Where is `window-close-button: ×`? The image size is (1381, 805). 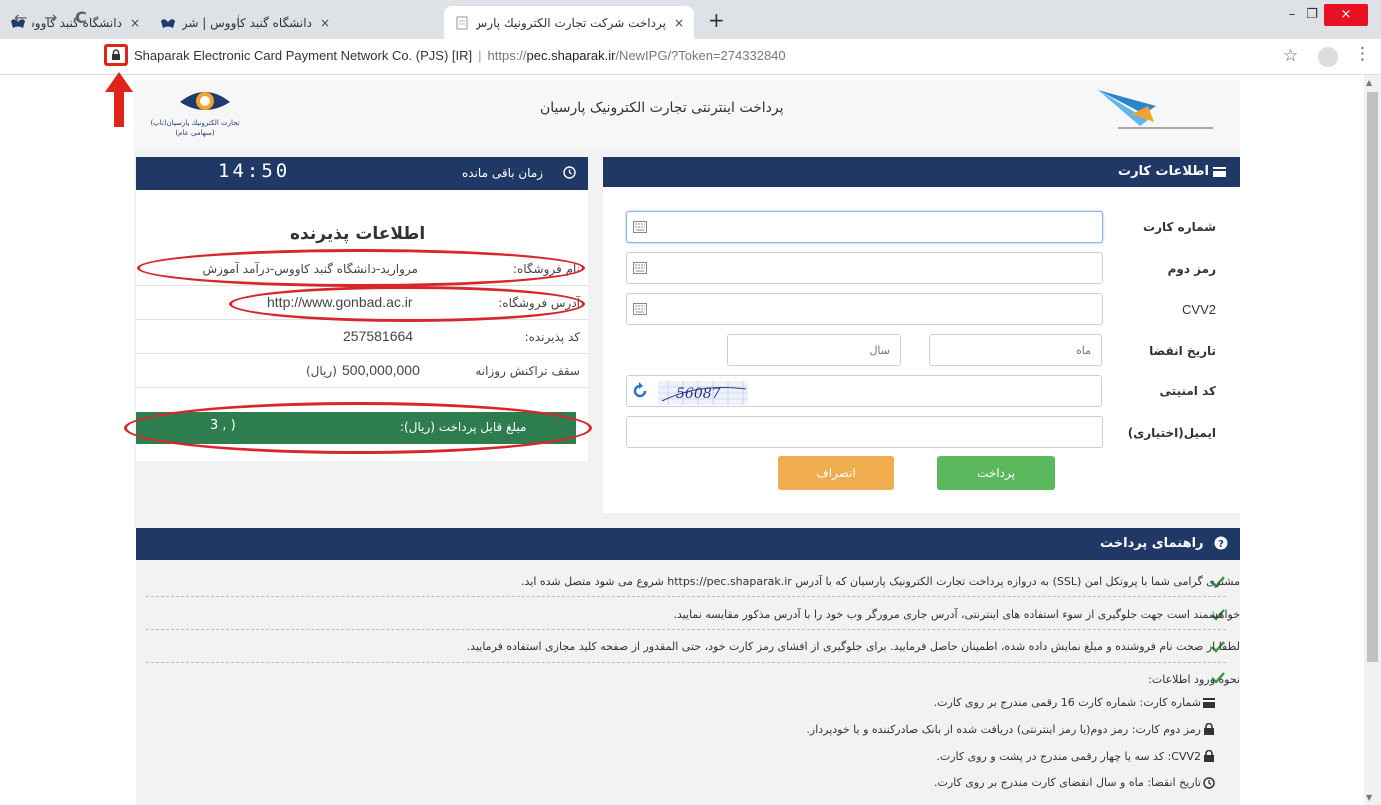
window-close-button: × is located at coordinates (1346, 15).